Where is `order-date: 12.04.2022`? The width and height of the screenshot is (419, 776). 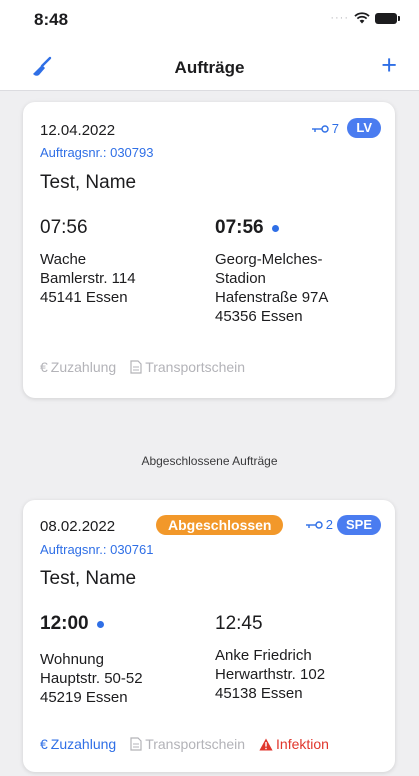
order-date: 12.04.2022 is located at coordinates (78, 130).